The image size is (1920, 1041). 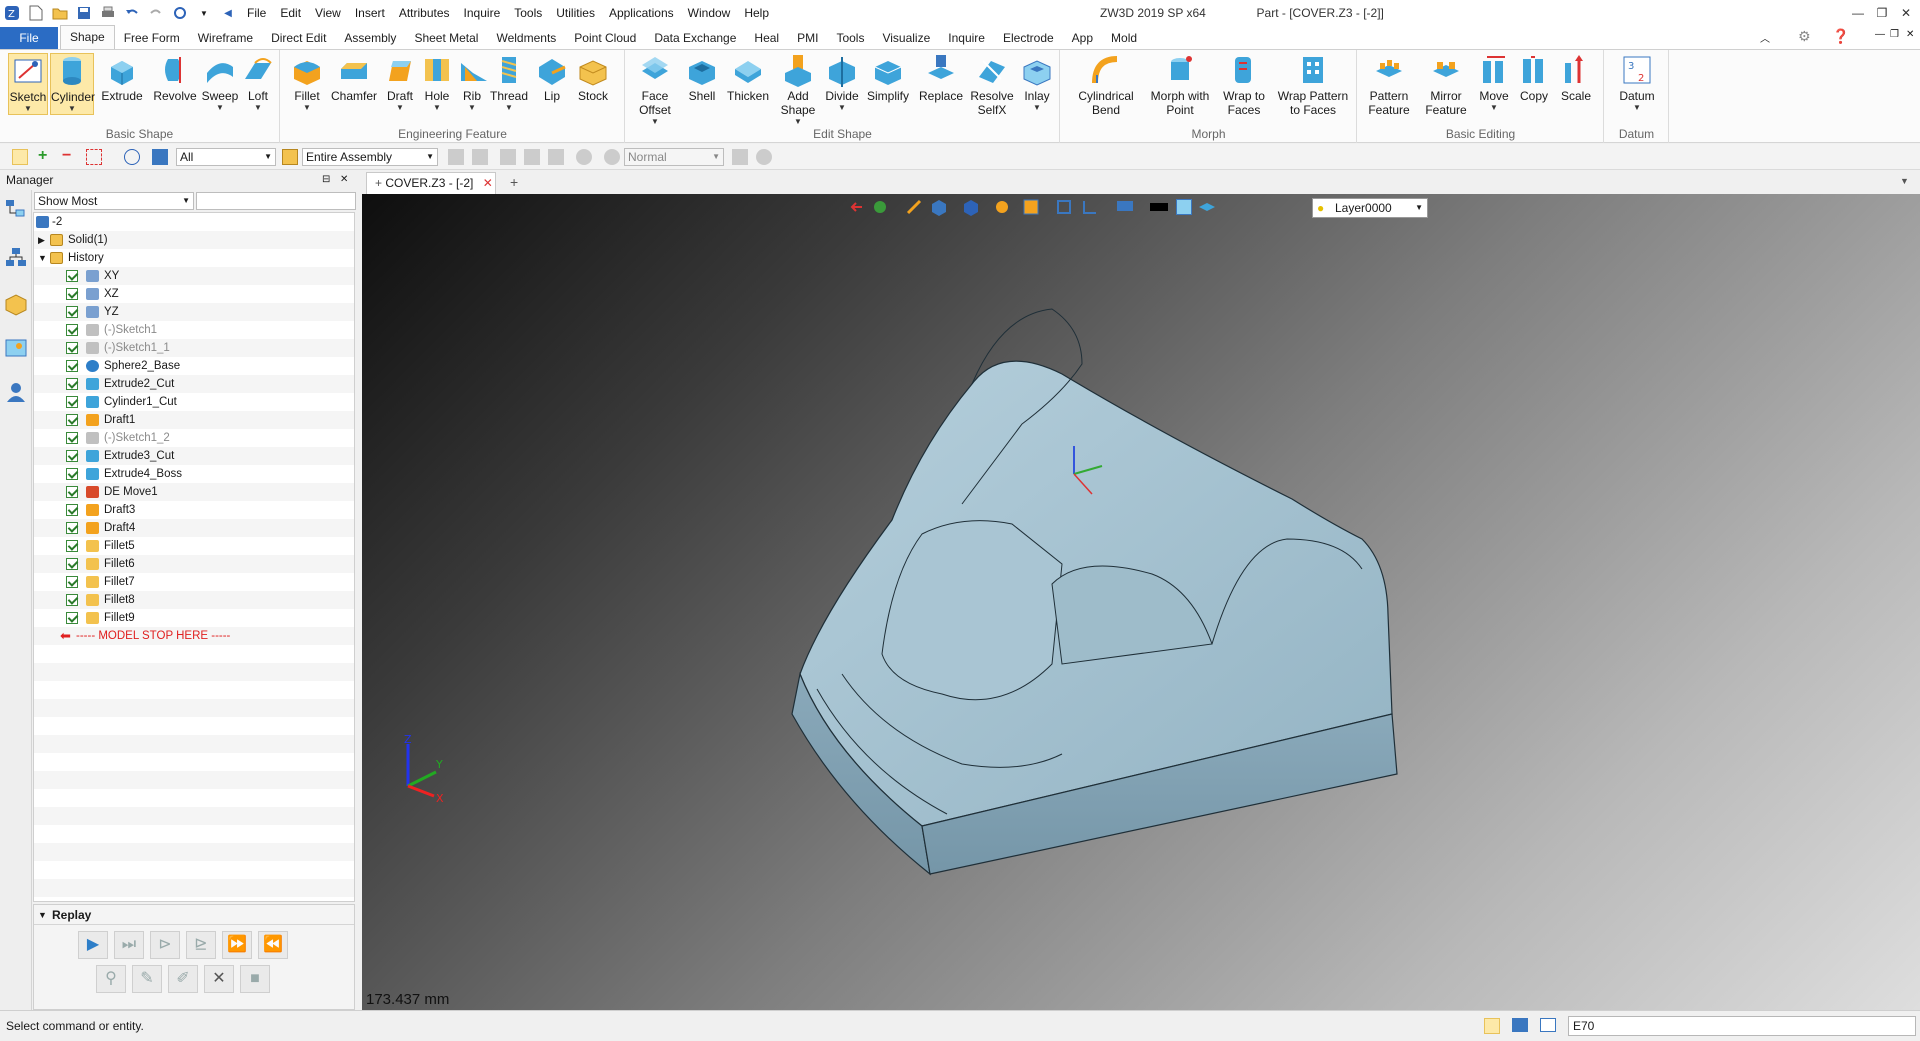 What do you see at coordinates (255, 979) in the screenshot?
I see `suppress-button: ■` at bounding box center [255, 979].